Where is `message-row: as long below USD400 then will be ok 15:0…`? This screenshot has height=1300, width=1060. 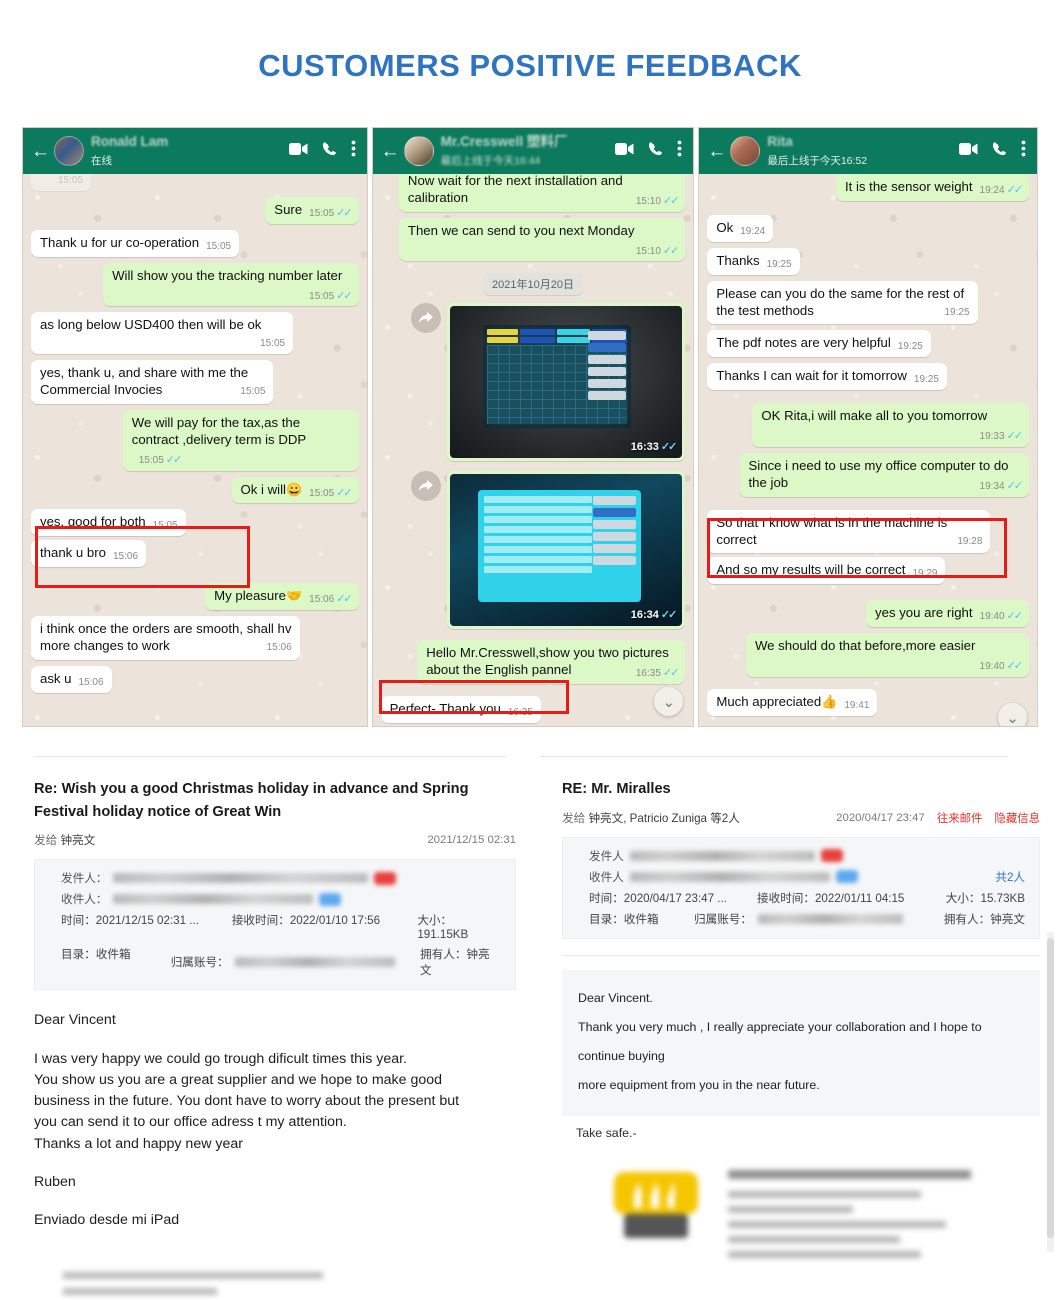 message-row: as long below USD400 then will be ok 15:0… is located at coordinates (195, 333).